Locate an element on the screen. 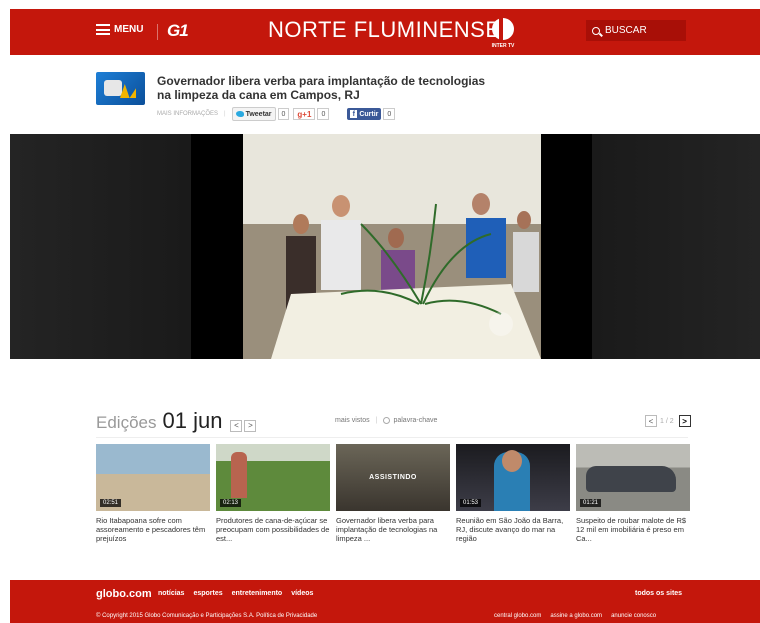  menu-label: MENU is located at coordinates (129, 29).